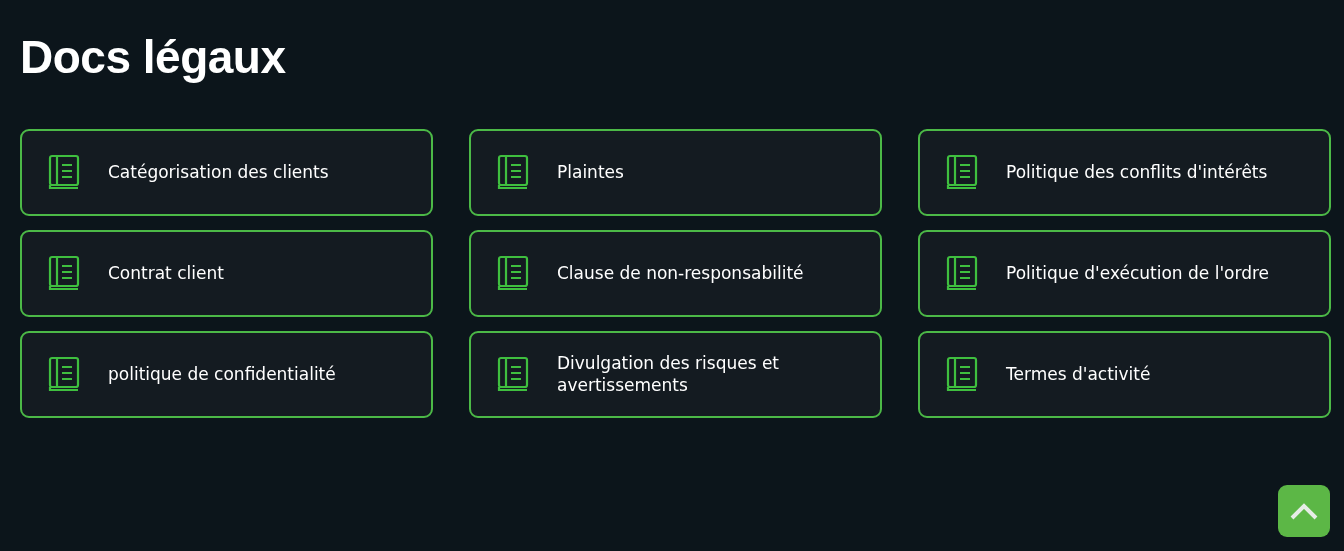 The height and width of the screenshot is (551, 1344). What do you see at coordinates (153, 57) in the screenshot?
I see `page-title: Docs légaux` at bounding box center [153, 57].